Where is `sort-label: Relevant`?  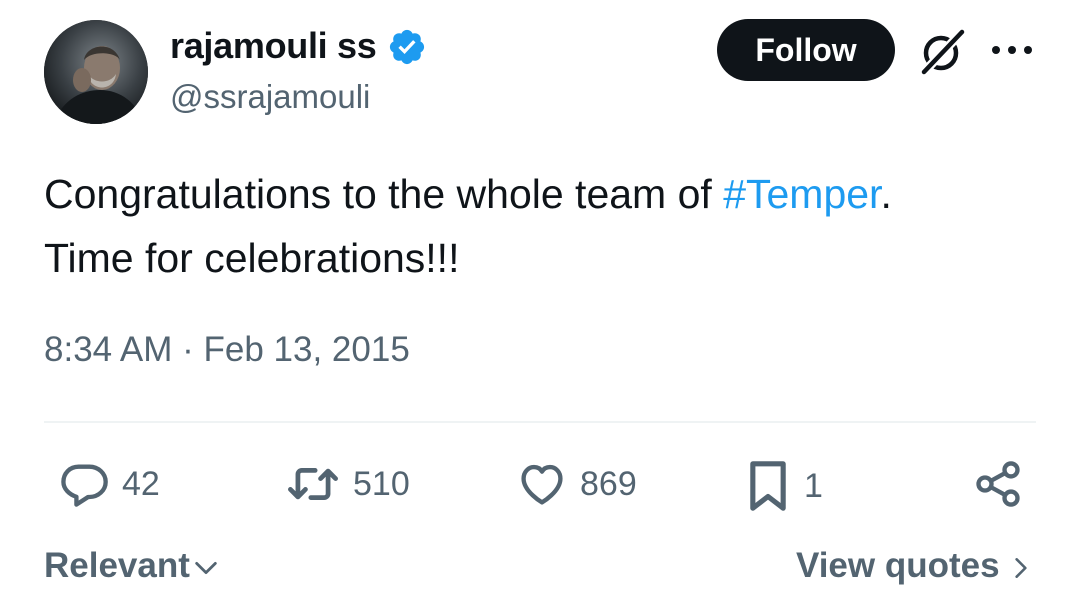
sort-label: Relevant is located at coordinates (117, 565).